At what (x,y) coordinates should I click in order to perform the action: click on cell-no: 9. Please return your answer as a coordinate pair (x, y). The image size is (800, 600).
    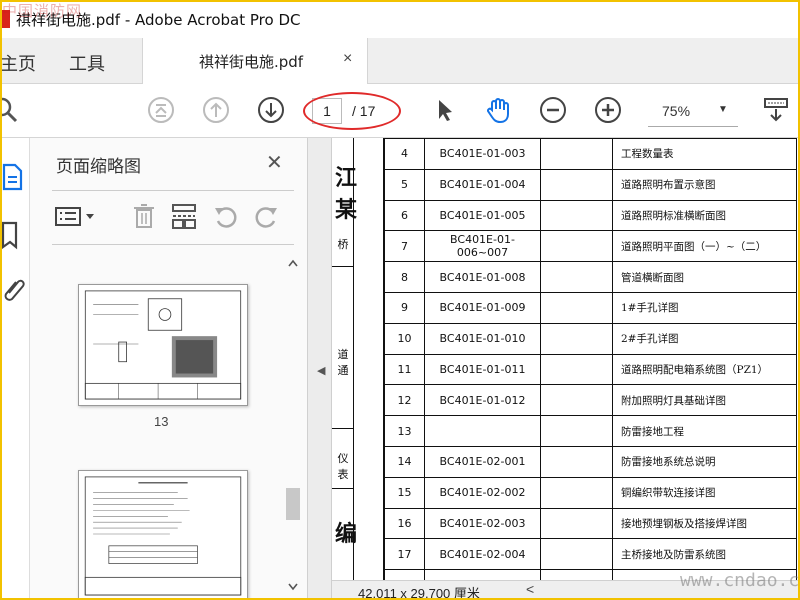
    Looking at the image, I should click on (404, 307).